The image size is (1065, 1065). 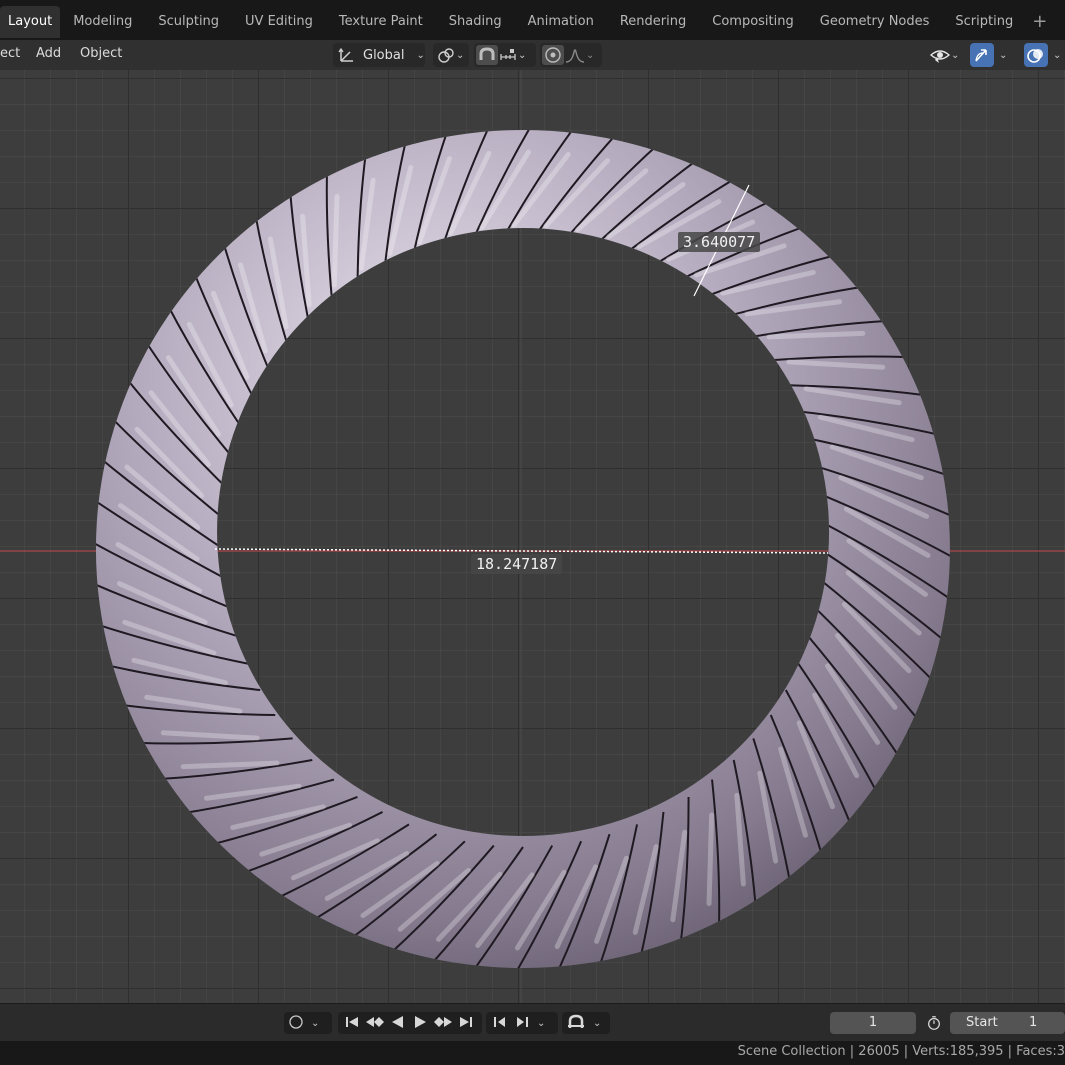 I want to click on pivot-icon, so click(x=446, y=55).